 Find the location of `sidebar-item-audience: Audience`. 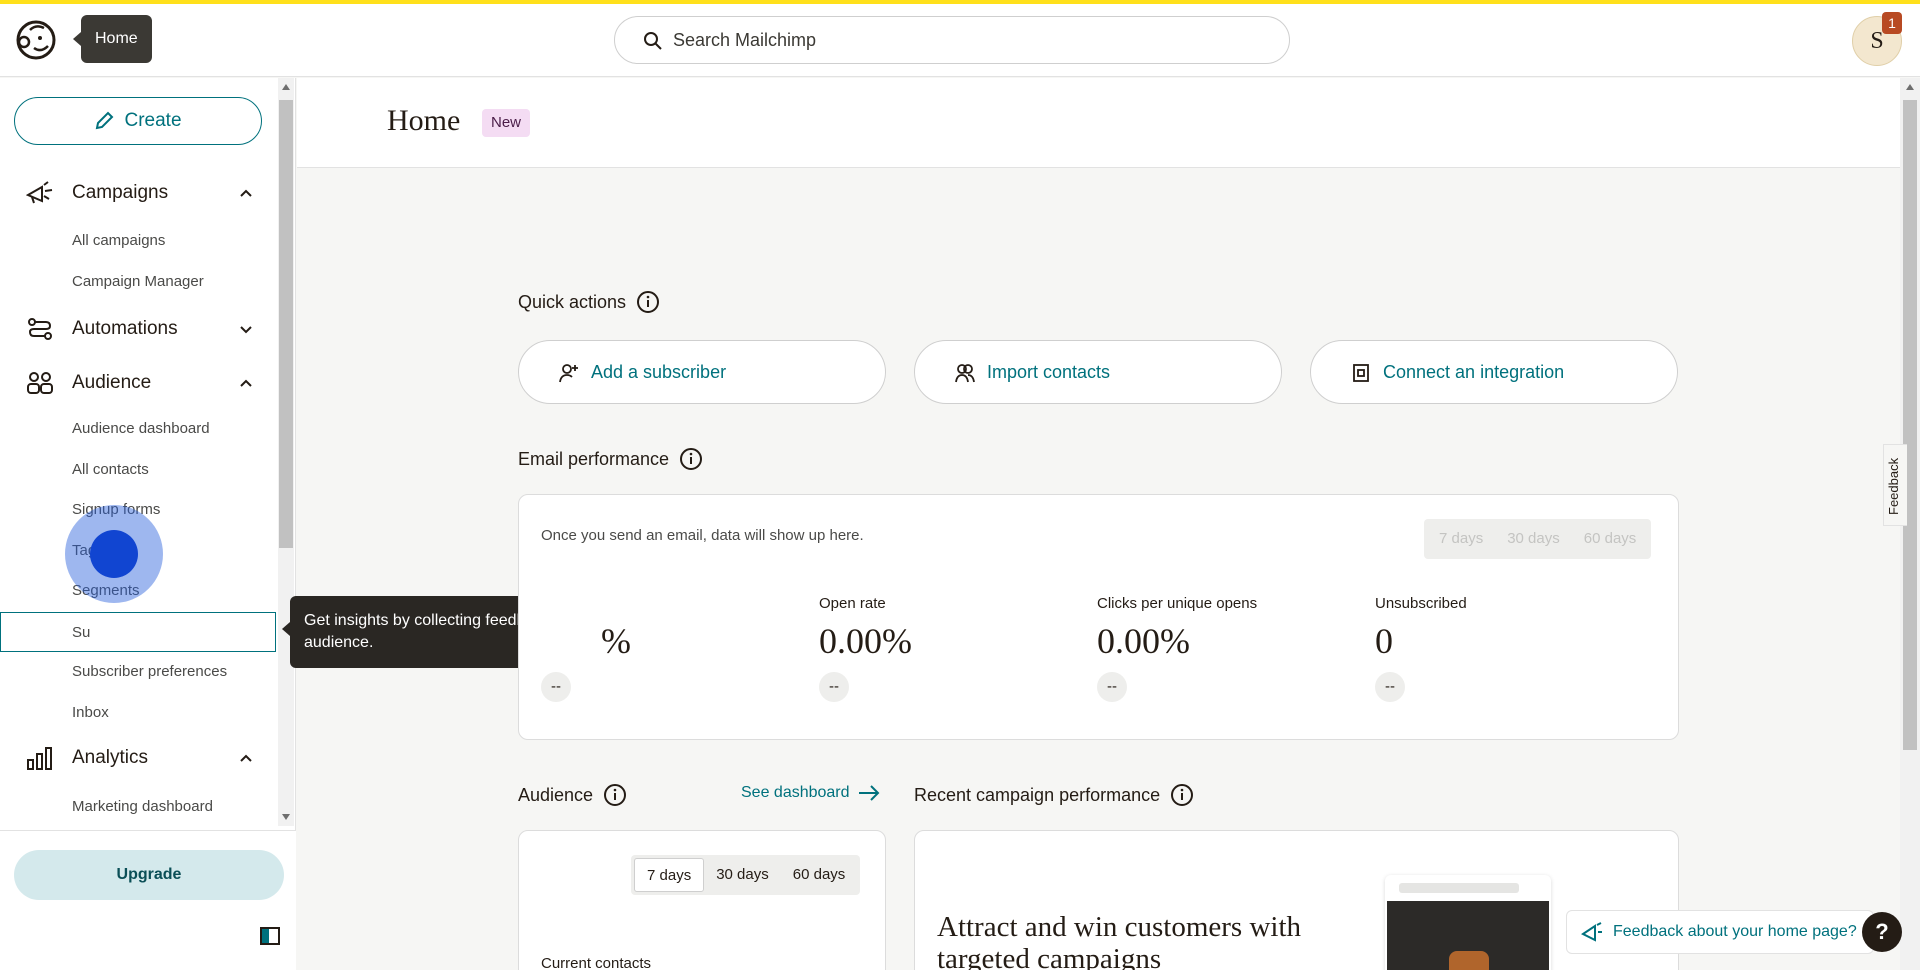

sidebar-item-audience: Audience is located at coordinates (138, 383).